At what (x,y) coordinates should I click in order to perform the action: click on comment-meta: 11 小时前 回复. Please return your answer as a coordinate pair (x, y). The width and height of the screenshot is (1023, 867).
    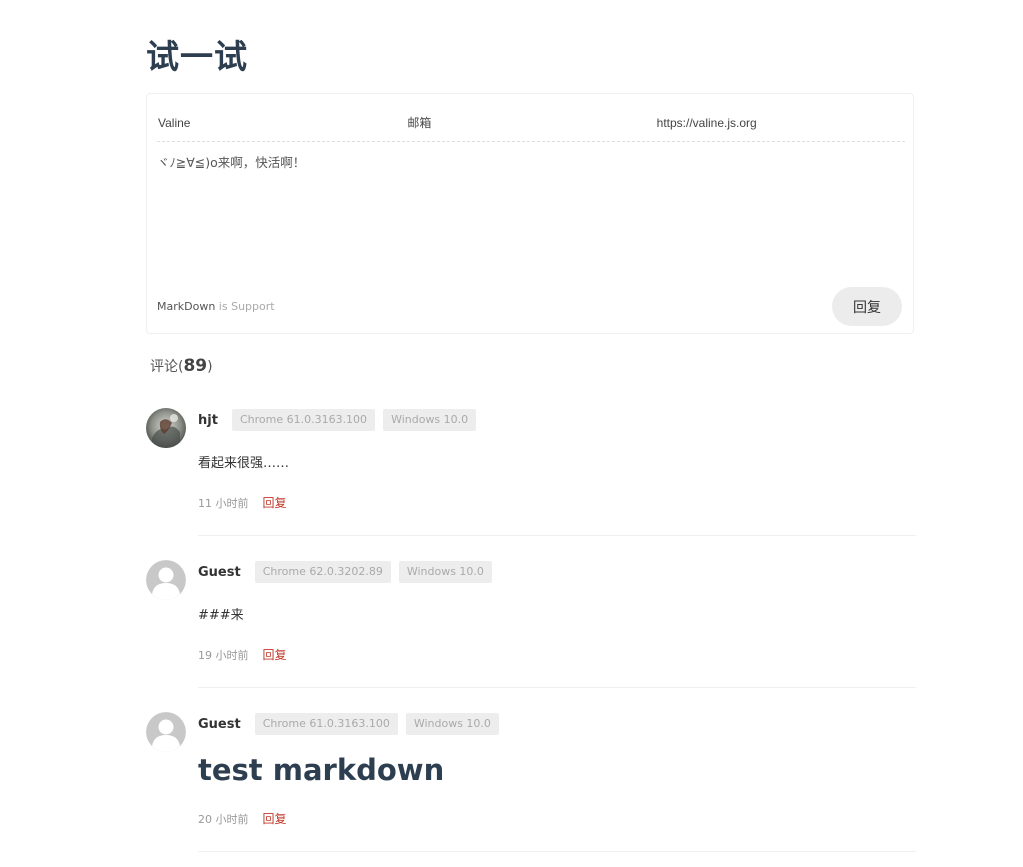
    Looking at the image, I should click on (242, 502).